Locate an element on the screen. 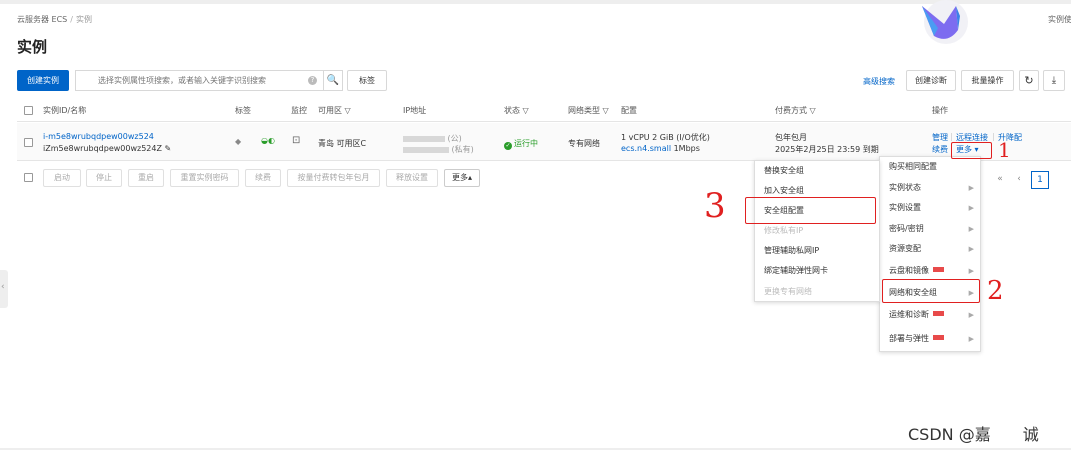  start-button: 启动 is located at coordinates (62, 178).